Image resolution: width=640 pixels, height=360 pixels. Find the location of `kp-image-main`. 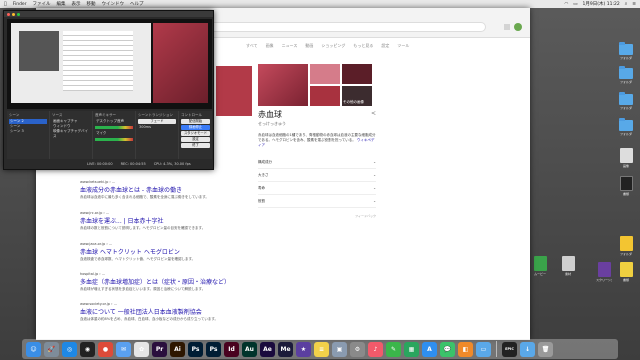

kp-image-main is located at coordinates (283, 85).